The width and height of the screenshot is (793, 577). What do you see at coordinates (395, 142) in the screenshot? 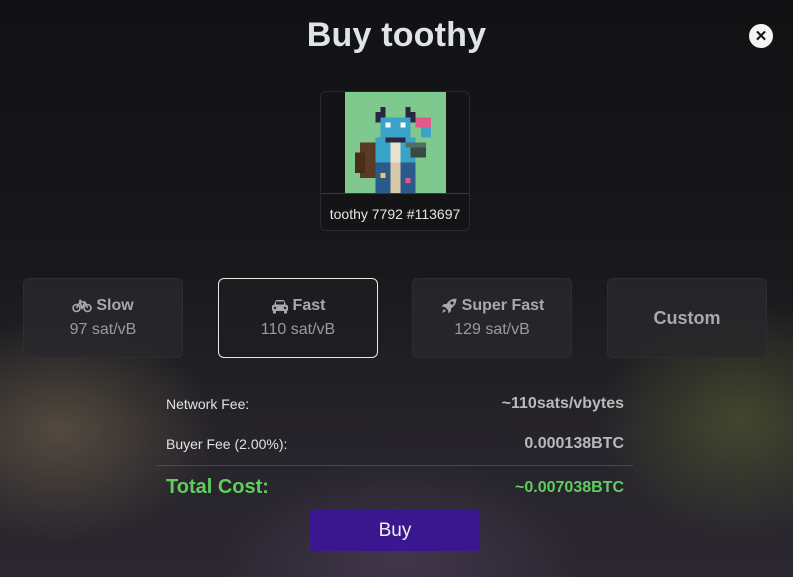
I see `pixel-art-toothy-image` at bounding box center [395, 142].